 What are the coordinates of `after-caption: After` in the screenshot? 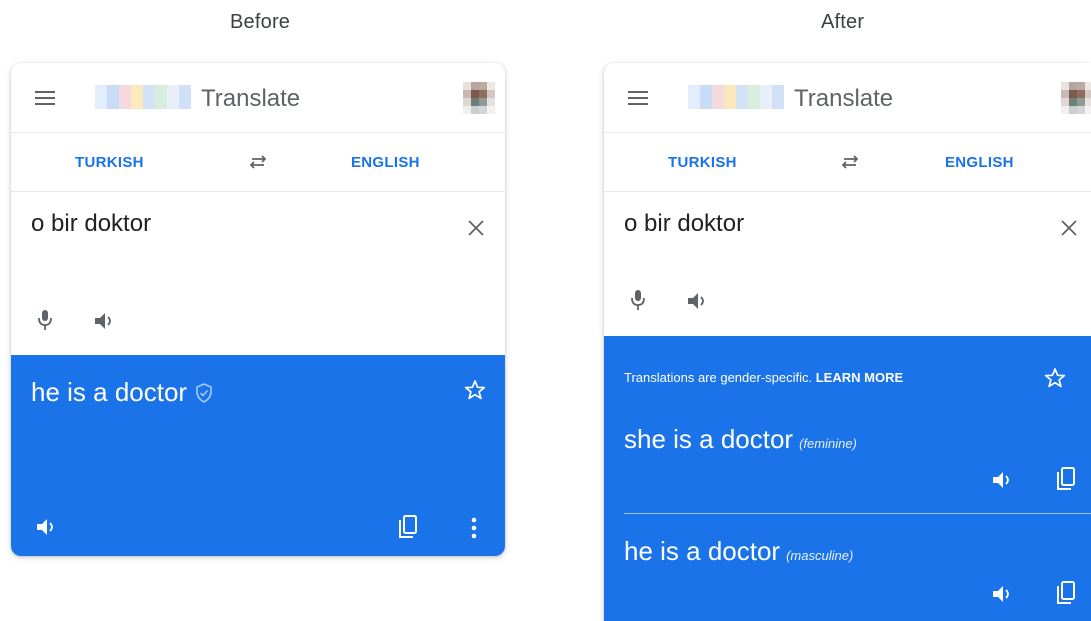 It's located at (843, 22).